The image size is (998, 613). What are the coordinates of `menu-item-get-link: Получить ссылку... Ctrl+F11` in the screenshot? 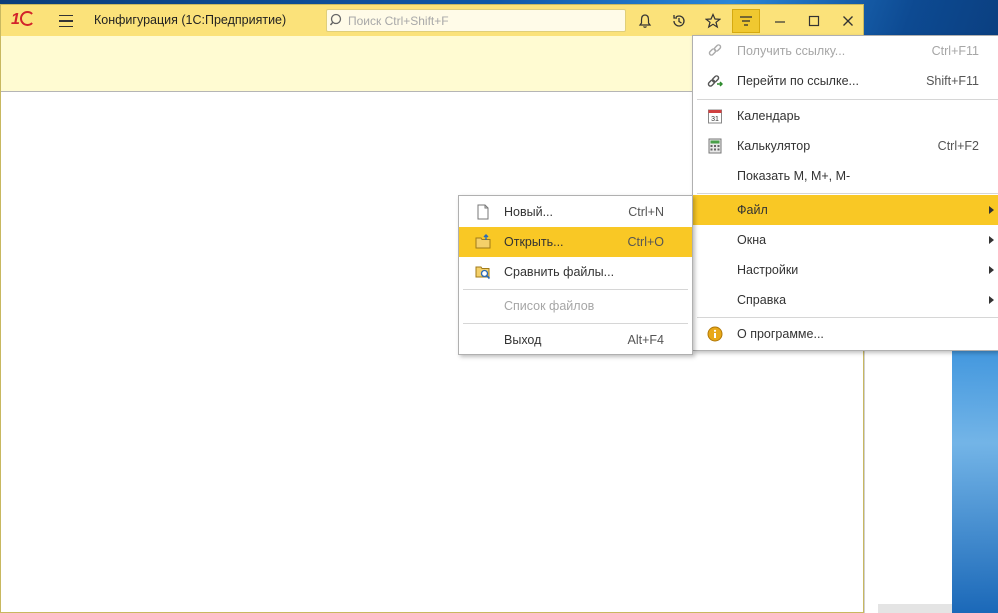 It's located at (845, 51).